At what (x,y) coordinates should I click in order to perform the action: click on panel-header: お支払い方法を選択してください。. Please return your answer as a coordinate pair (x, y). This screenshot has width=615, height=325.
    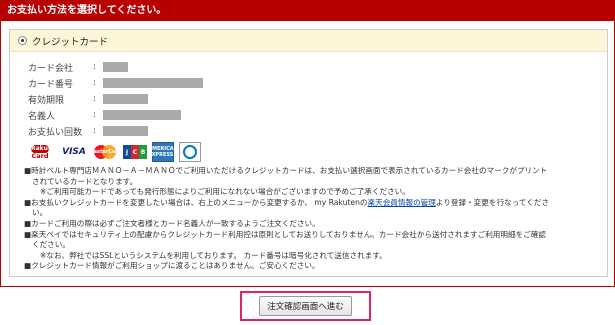
    Looking at the image, I should click on (307, 11).